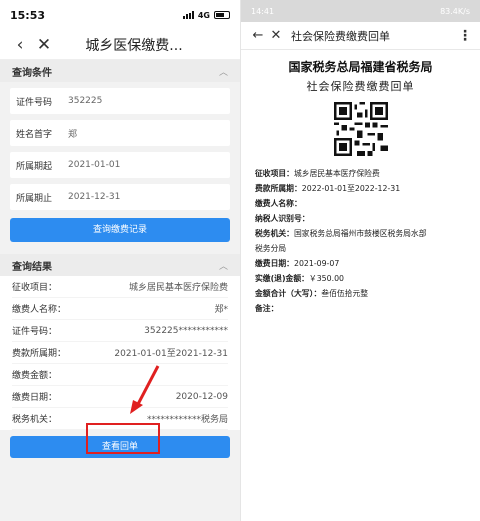 This screenshot has width=480, height=521. What do you see at coordinates (120, 197) in the screenshot?
I see `period-end-field: 所属期止 2021-12-31` at bounding box center [120, 197].